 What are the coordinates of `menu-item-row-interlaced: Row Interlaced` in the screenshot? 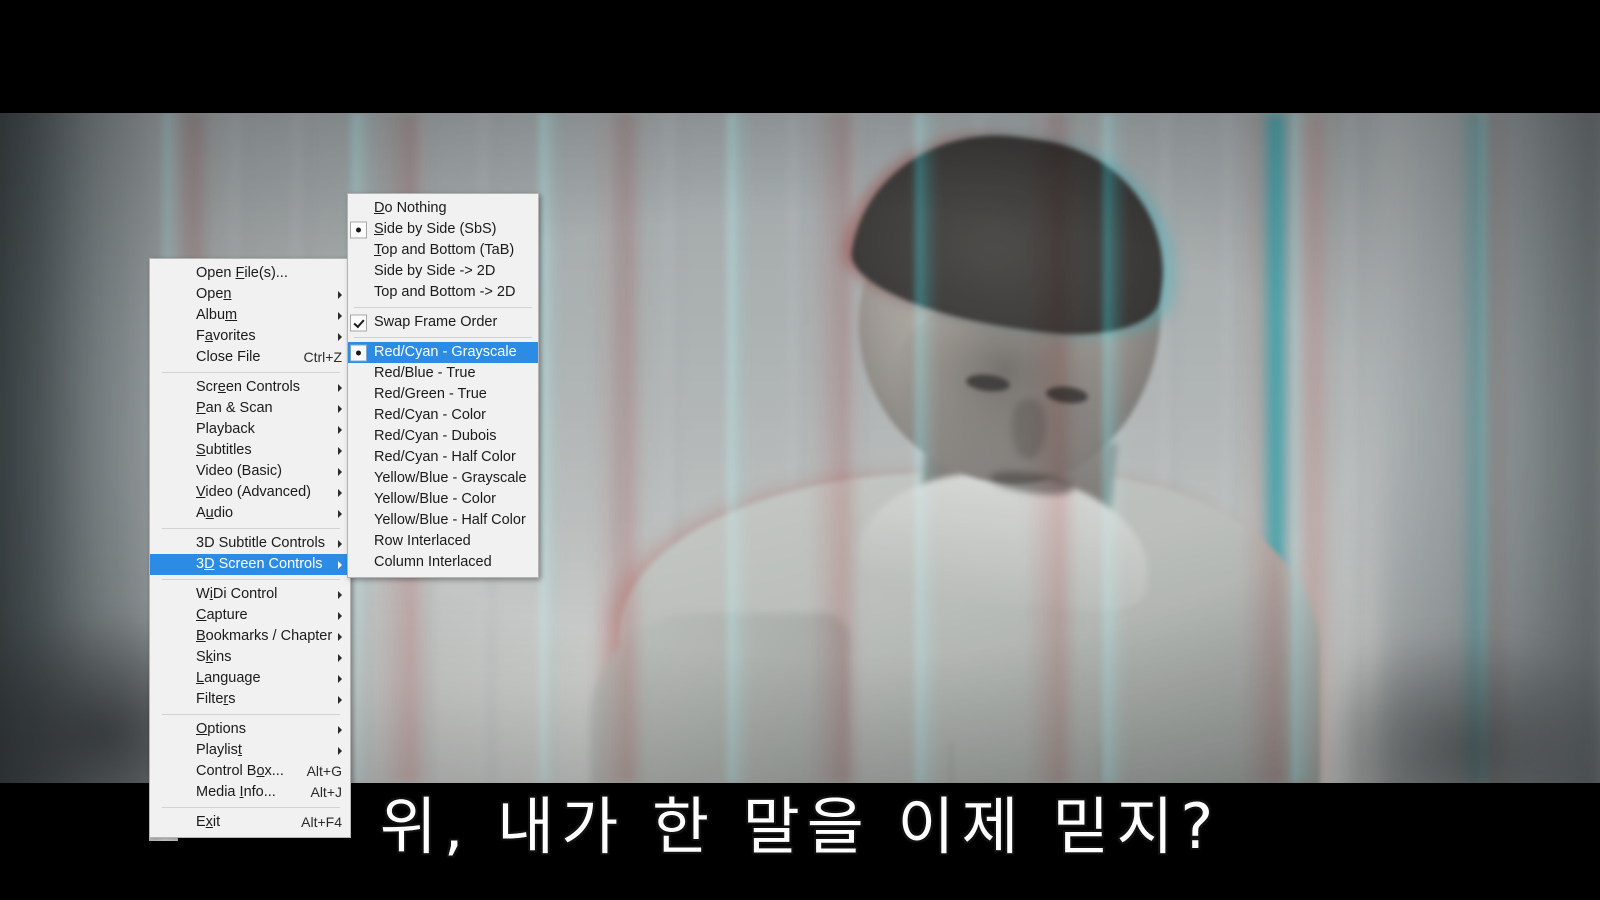 It's located at (443, 541).